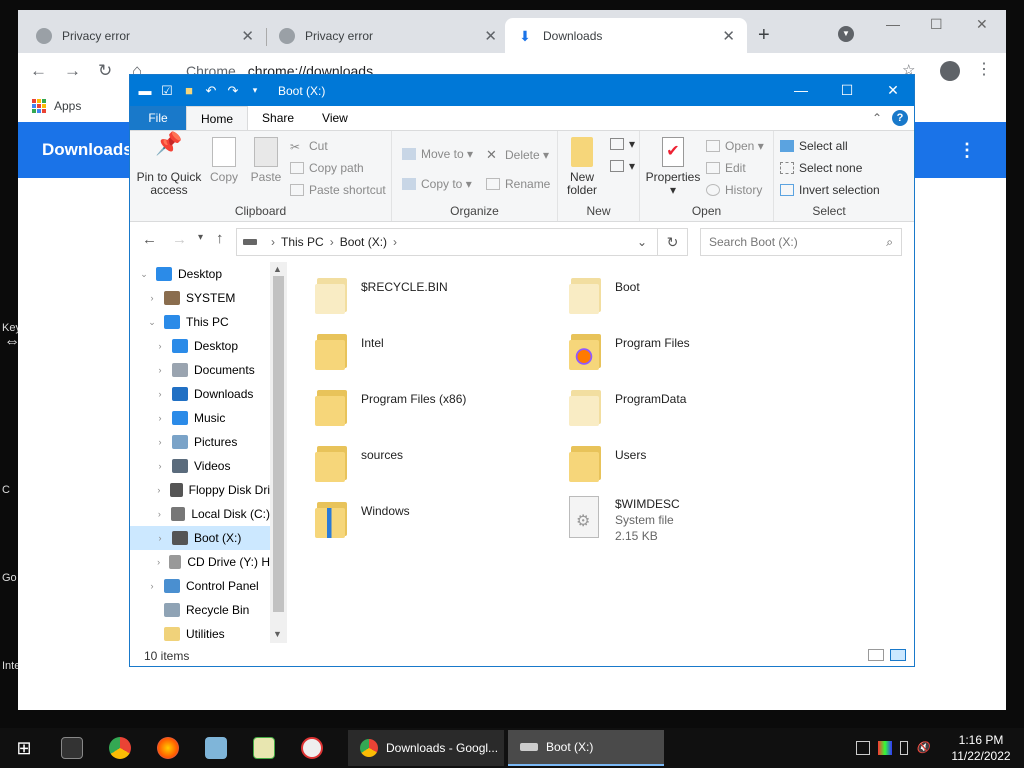  What do you see at coordinates (220, 238) in the screenshot?
I see `up-icon: ↑` at bounding box center [220, 238].